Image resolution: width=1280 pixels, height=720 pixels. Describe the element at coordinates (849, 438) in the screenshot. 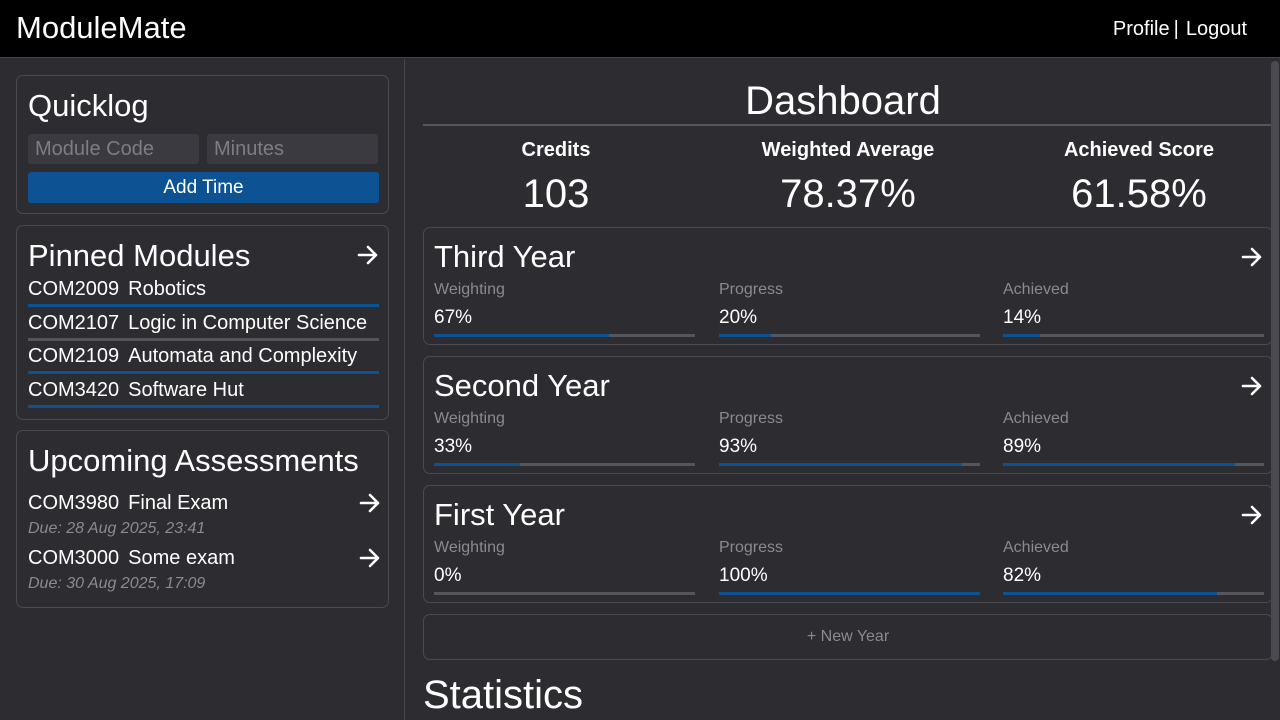

I see `progress-metric: Progress 93%` at that location.